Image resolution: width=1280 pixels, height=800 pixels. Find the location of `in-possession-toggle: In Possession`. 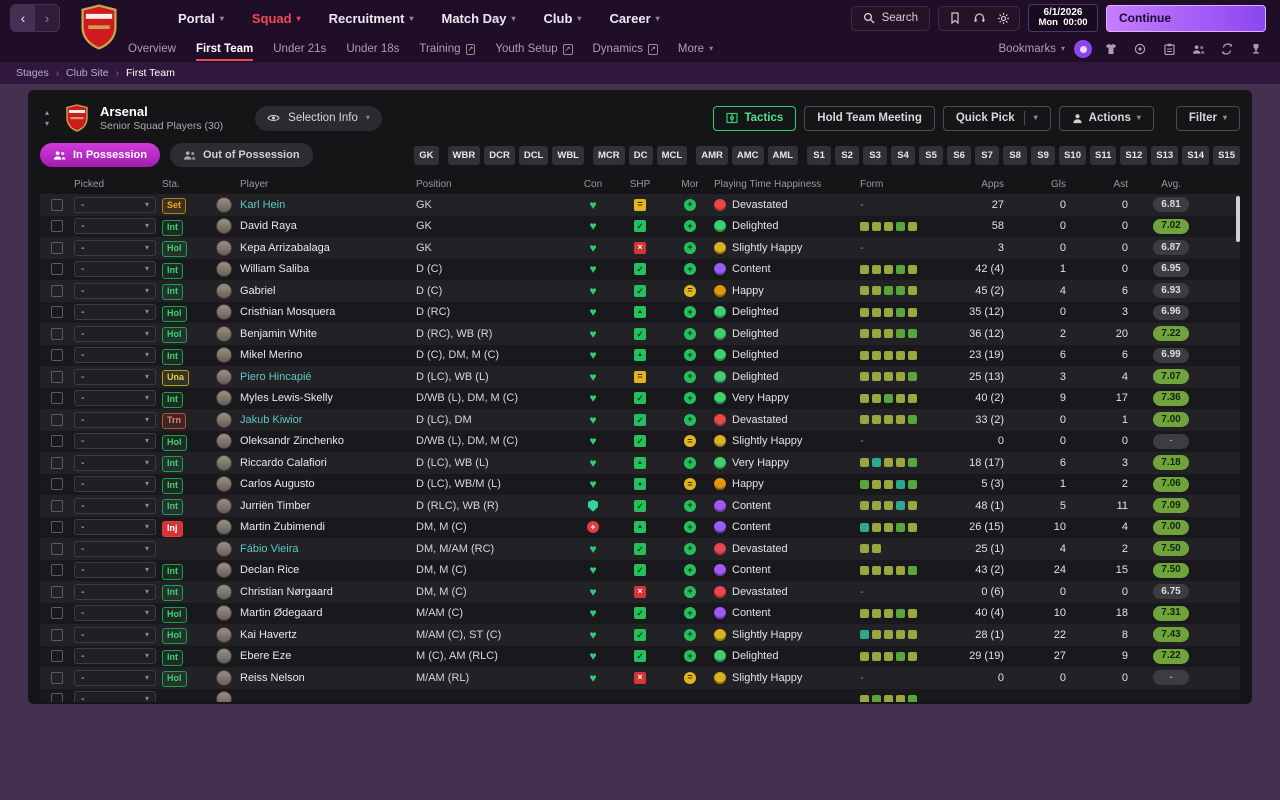

in-possession-toggle: In Possession is located at coordinates (100, 155).